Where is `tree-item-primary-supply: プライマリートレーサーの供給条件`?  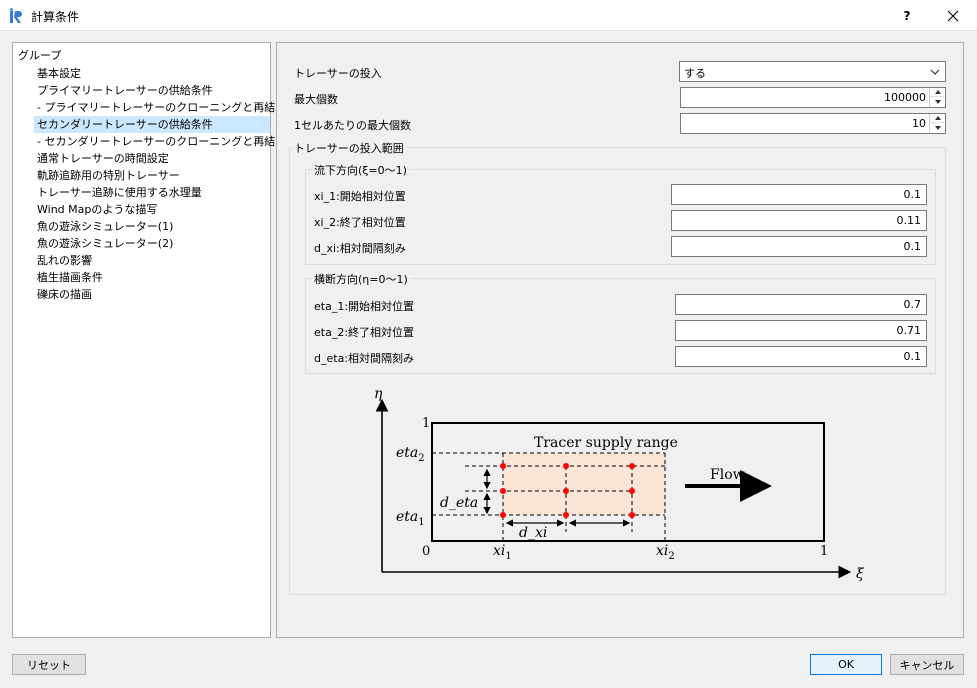 tree-item-primary-supply: プライマリートレーサーの供給条件 is located at coordinates (141, 90).